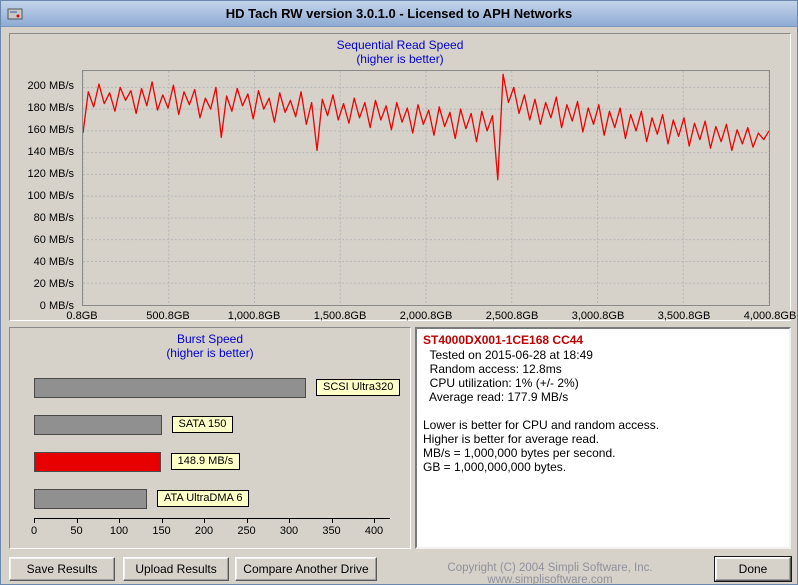  Describe the element at coordinates (204, 531) in the screenshot. I see `burst-axis-tick-label: 200` at that location.